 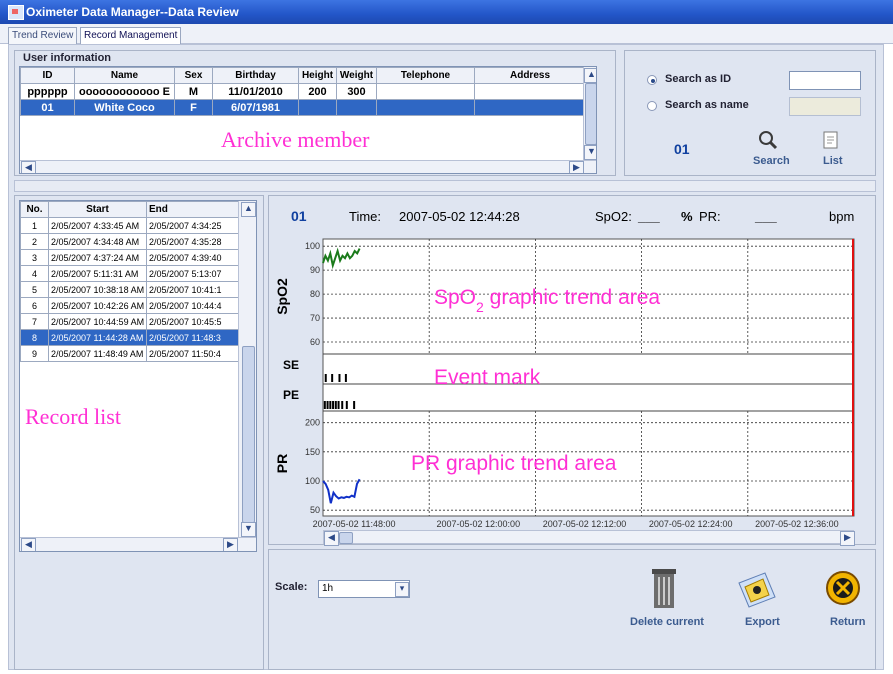 What do you see at coordinates (193, 75) in the screenshot?
I see `col-sex: Sex` at bounding box center [193, 75].